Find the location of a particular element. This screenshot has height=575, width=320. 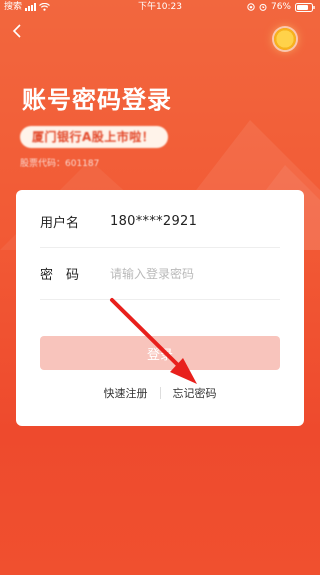

battery-icon is located at coordinates (305, 7).